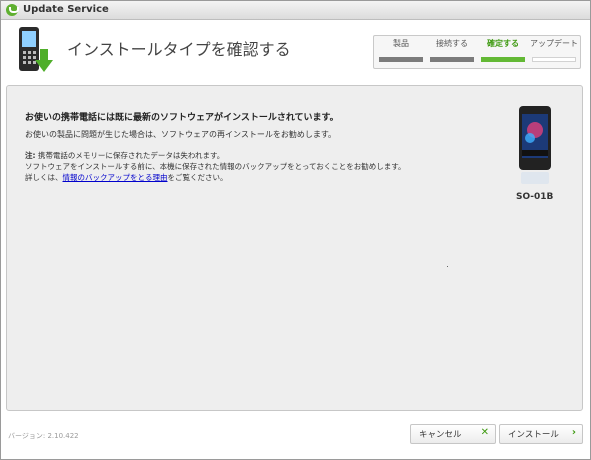 This screenshot has height=460, width=591. What do you see at coordinates (440, 435) in the screenshot?
I see `cancel-label: キャンセル` at bounding box center [440, 435].